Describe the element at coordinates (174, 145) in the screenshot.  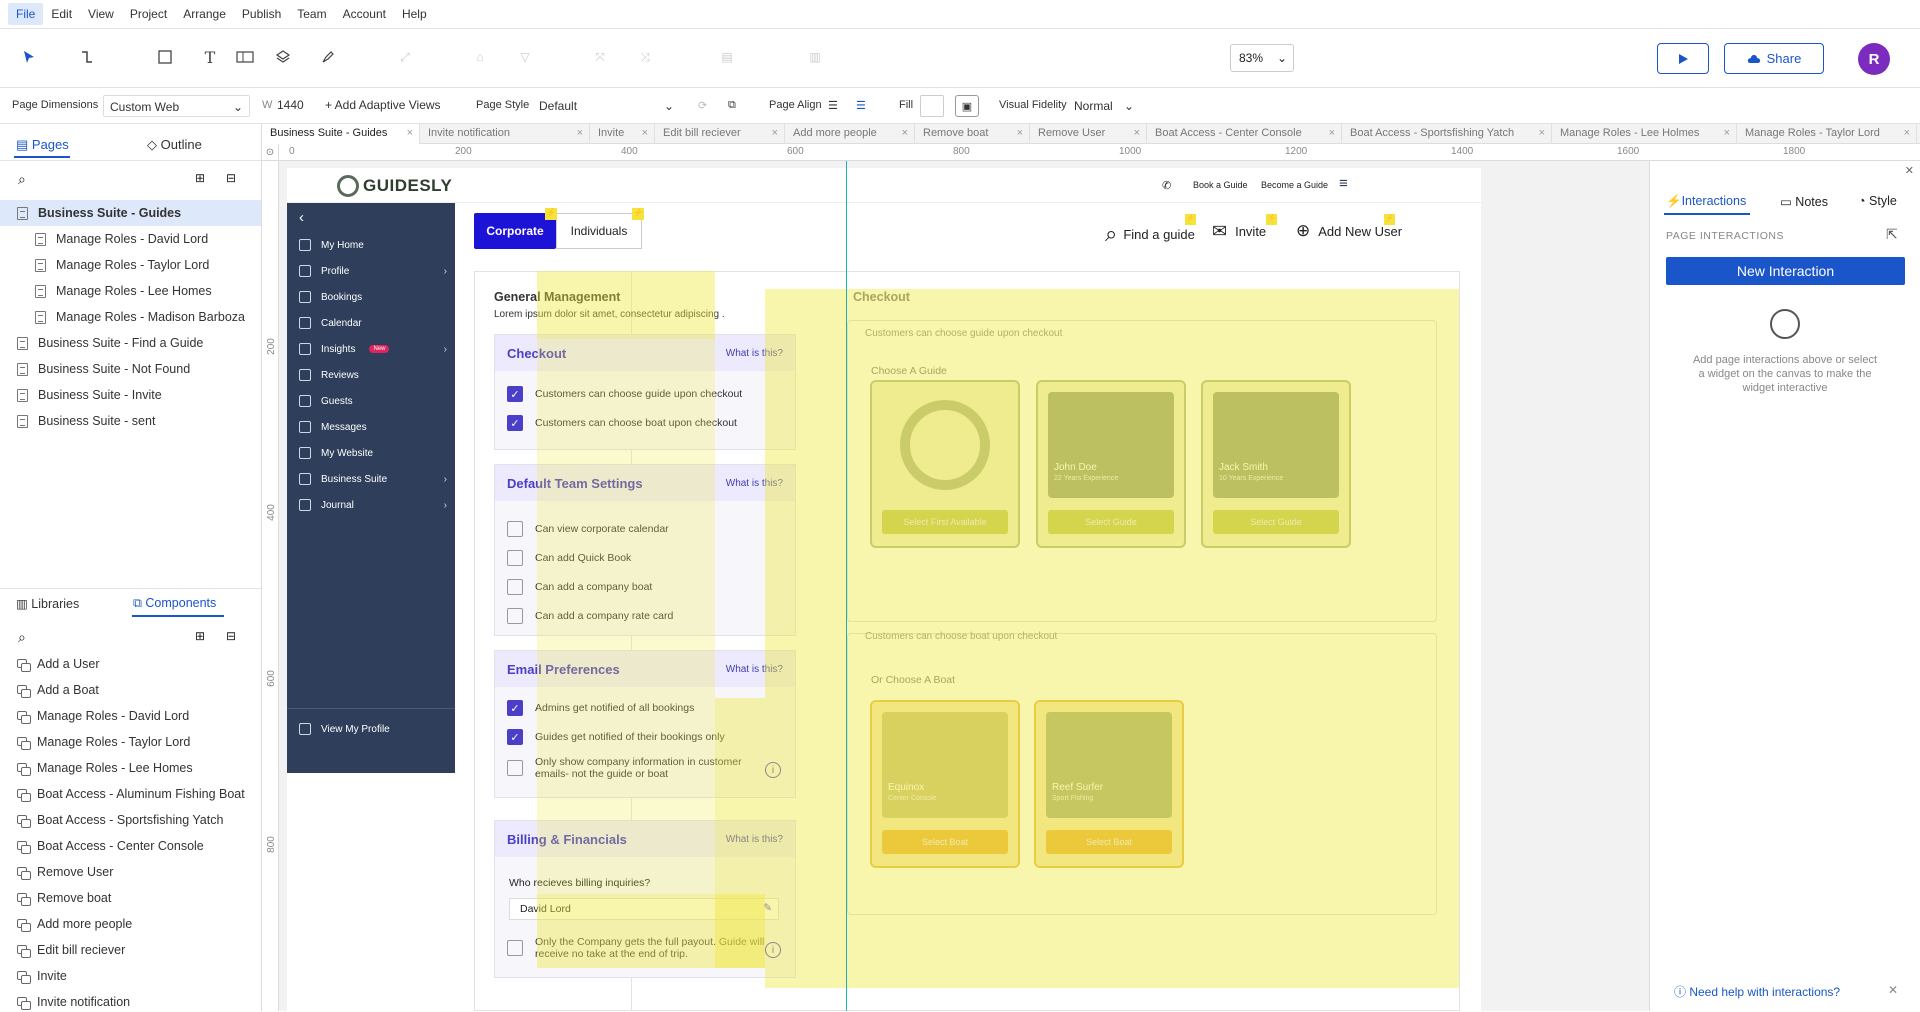
I see `tab-outline: ◇ Outline` at that location.